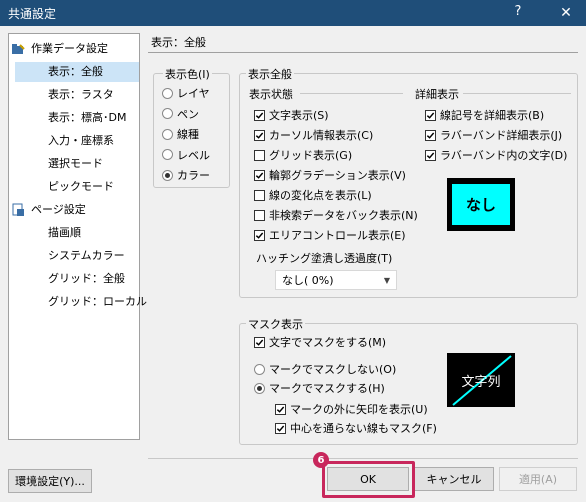  I want to click on window-title: 共通設定, so click(32, 13).